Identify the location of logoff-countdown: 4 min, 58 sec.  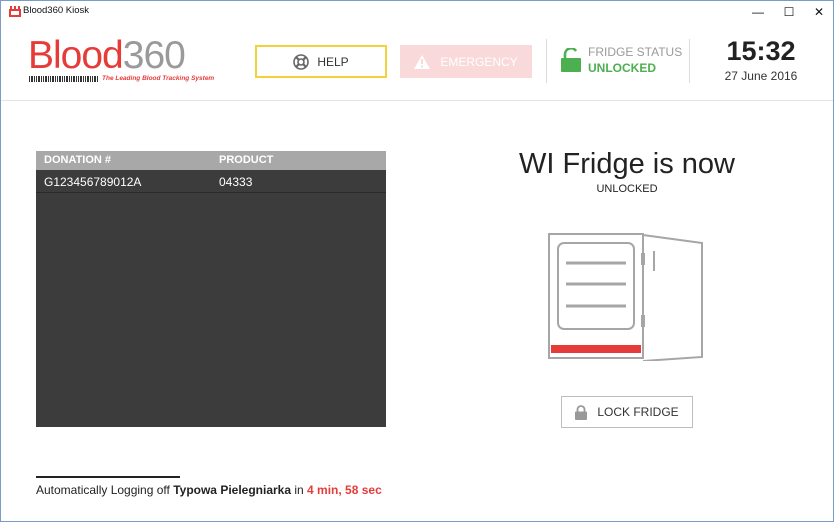
(344, 490).